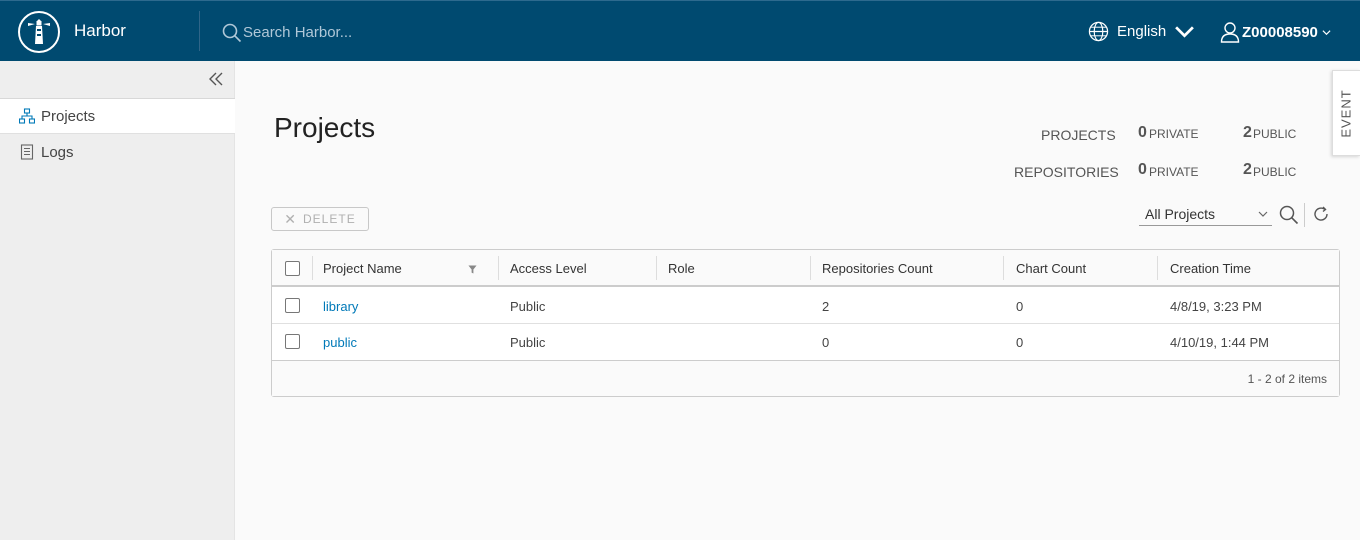 The height and width of the screenshot is (540, 1360). I want to click on user-icon, so click(1230, 32).